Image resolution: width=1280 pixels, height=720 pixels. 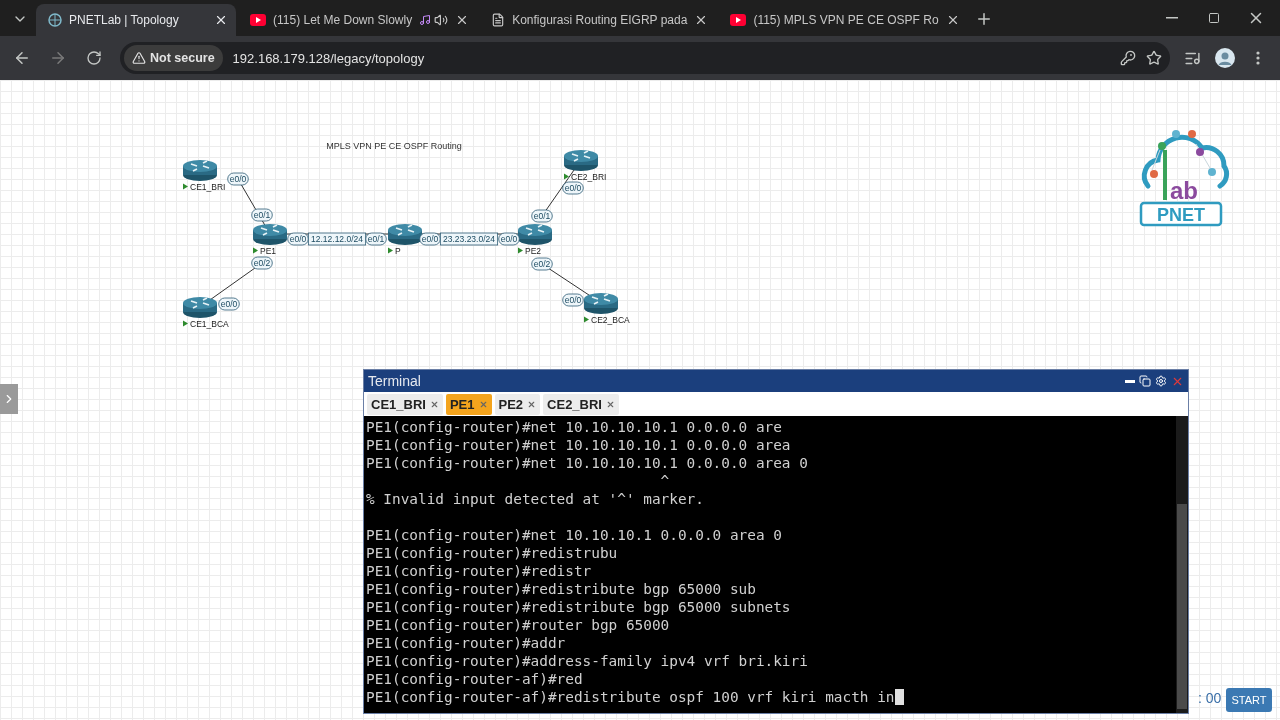 What do you see at coordinates (645, 58) in the screenshot?
I see `address-bar: Not secure 192.168.179.128/legacy/topology` at bounding box center [645, 58].